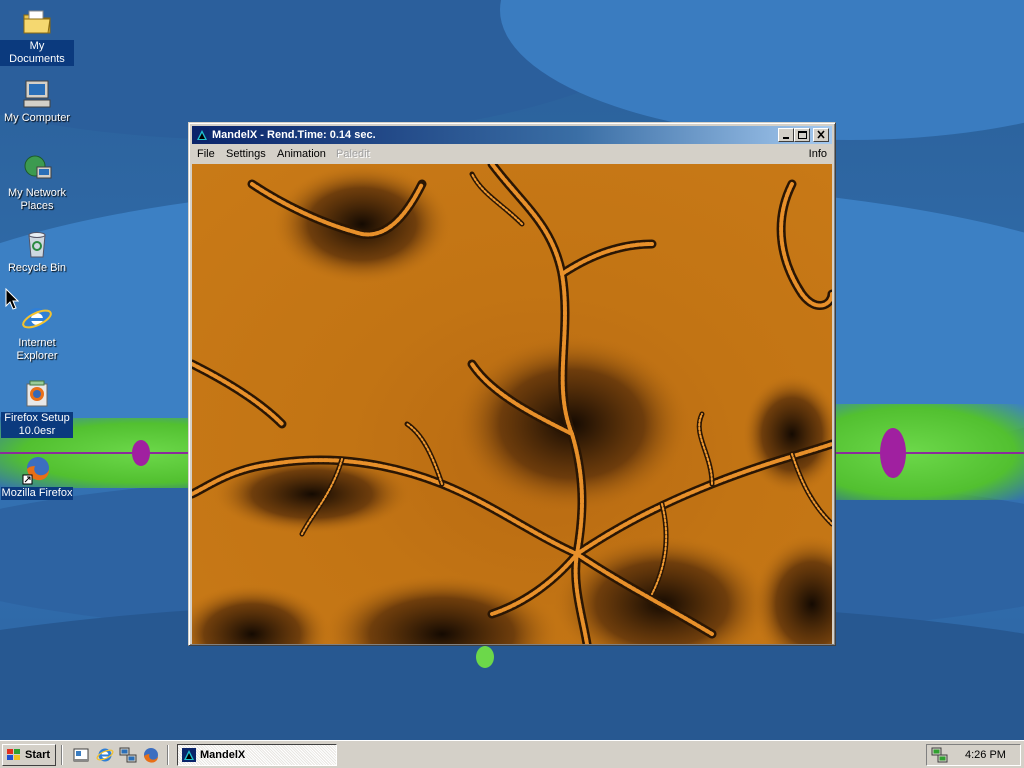 The image size is (1024, 768). I want to click on menu-file: File, so click(206, 154).